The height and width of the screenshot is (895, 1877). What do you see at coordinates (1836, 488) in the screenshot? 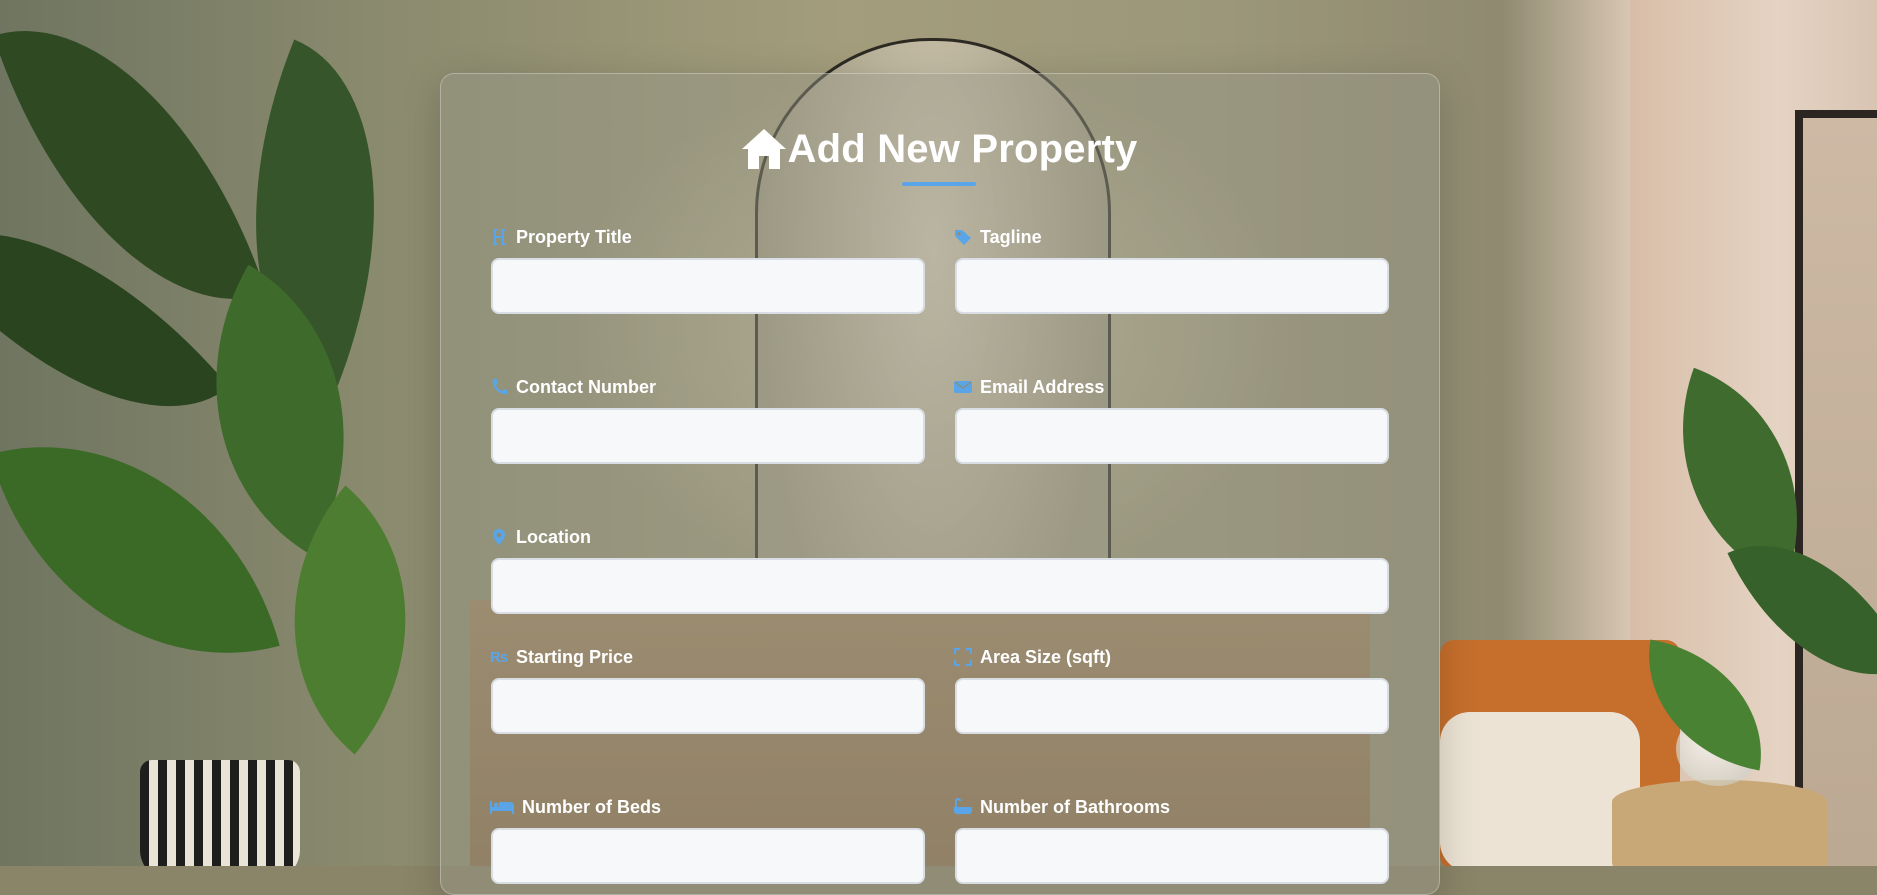
I see `background-floor-mirror` at bounding box center [1836, 488].